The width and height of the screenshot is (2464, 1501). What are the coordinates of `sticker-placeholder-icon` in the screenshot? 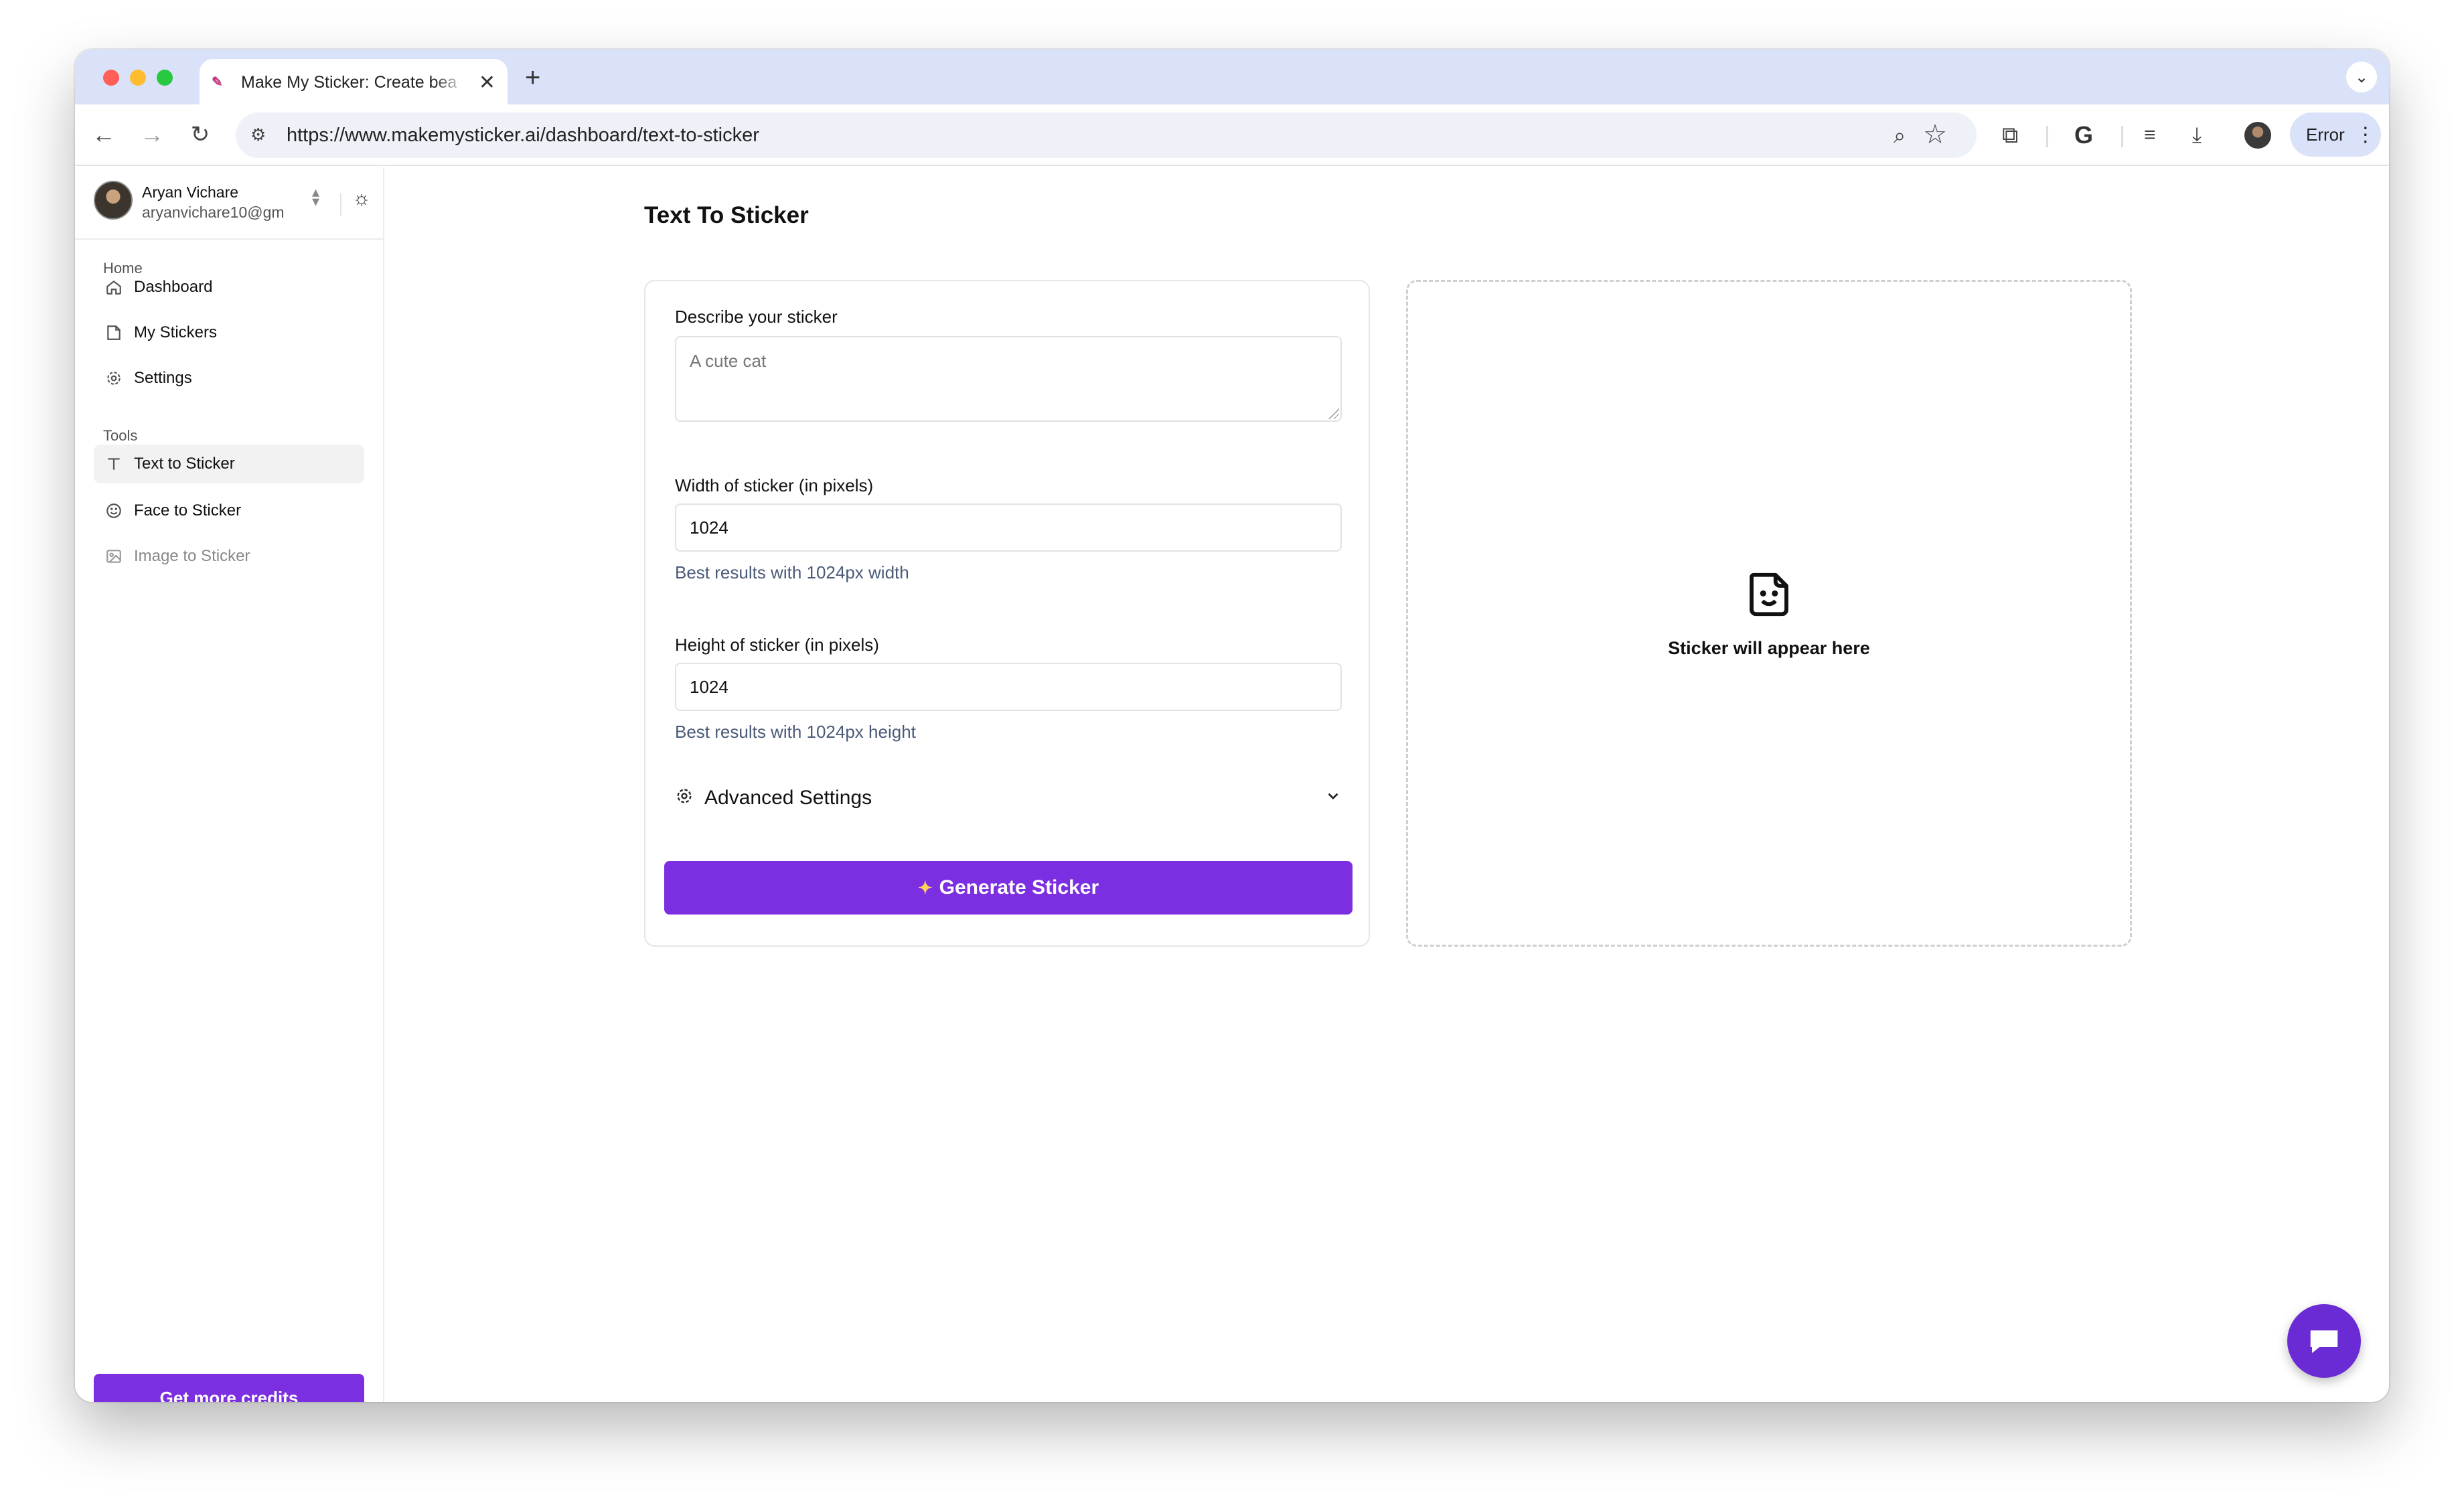 It's located at (1769, 594).